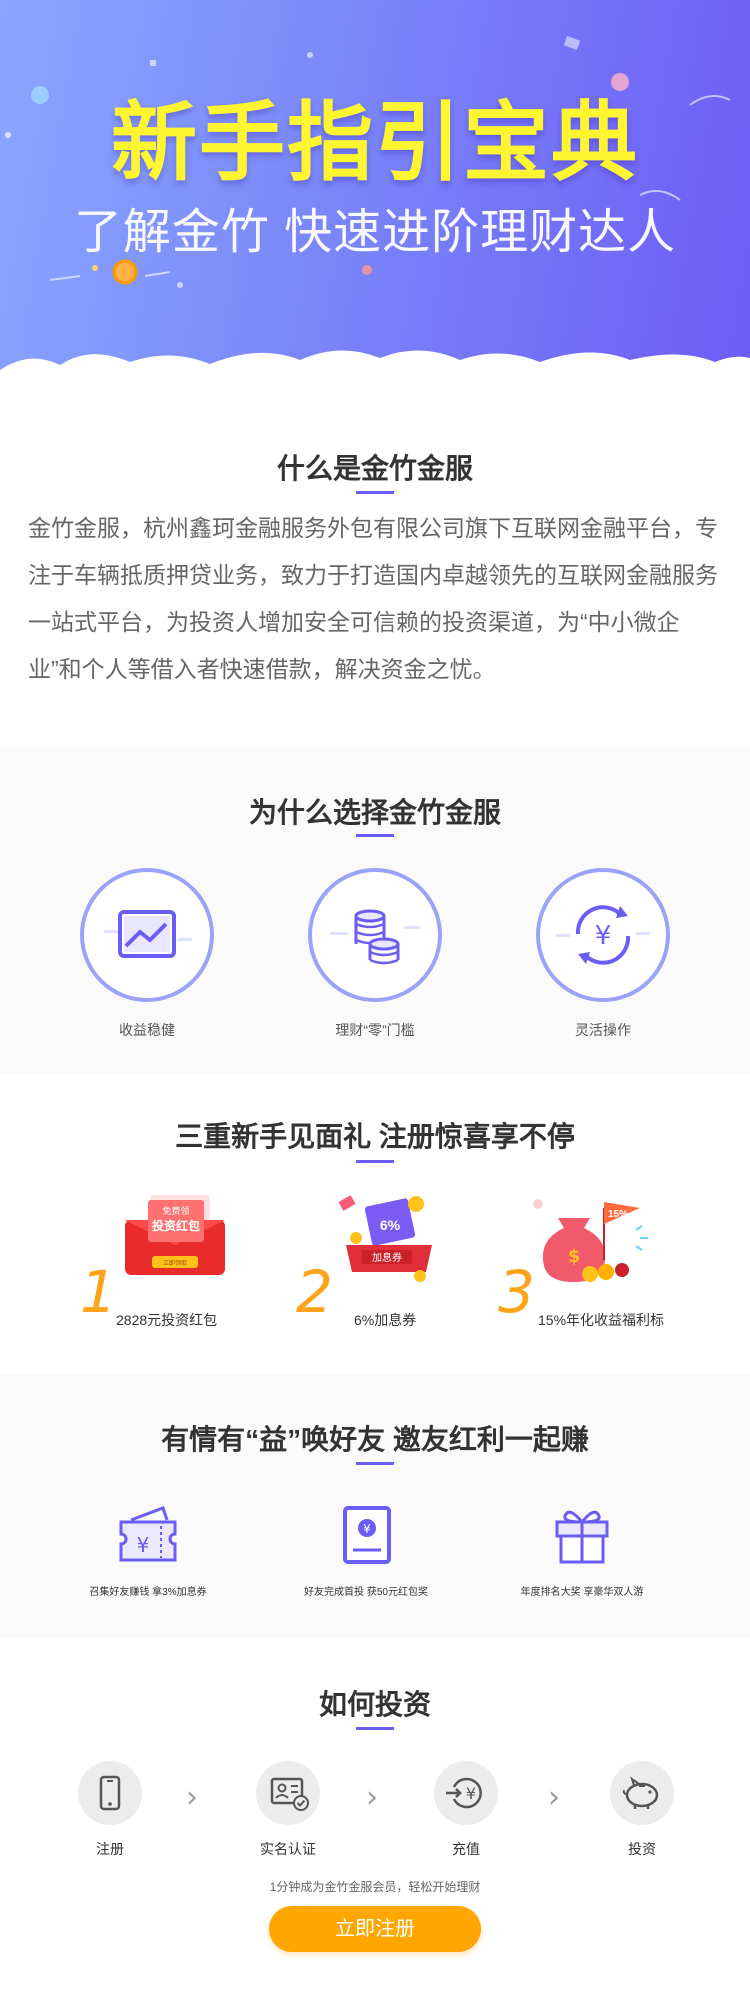 The width and height of the screenshot is (750, 2000). I want to click on phone-icon, so click(110, 1793).